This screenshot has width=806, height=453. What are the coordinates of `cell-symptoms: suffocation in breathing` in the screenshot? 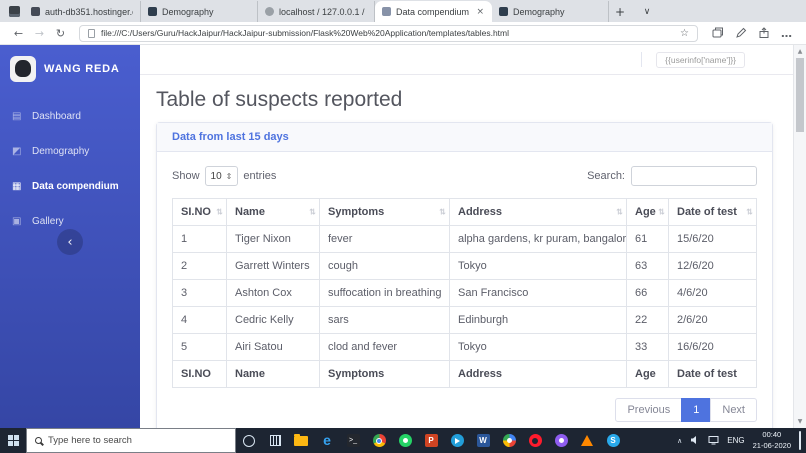 It's located at (384, 293).